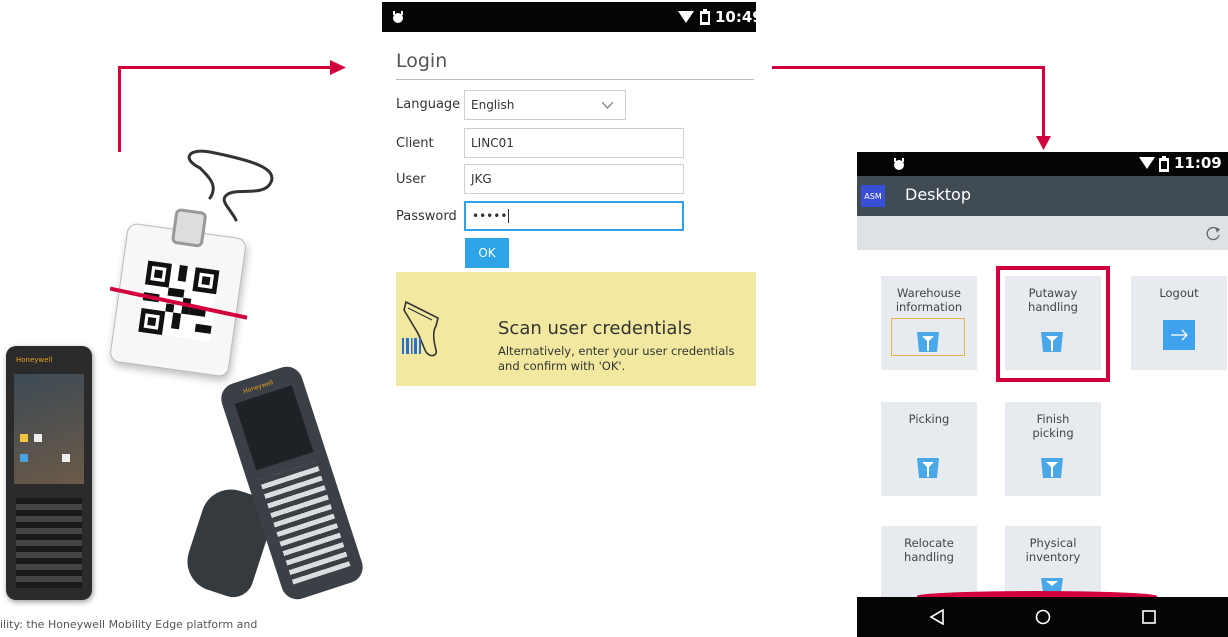 The width and height of the screenshot is (1228, 637). What do you see at coordinates (426, 216) in the screenshot?
I see `password-label: Password` at bounding box center [426, 216].